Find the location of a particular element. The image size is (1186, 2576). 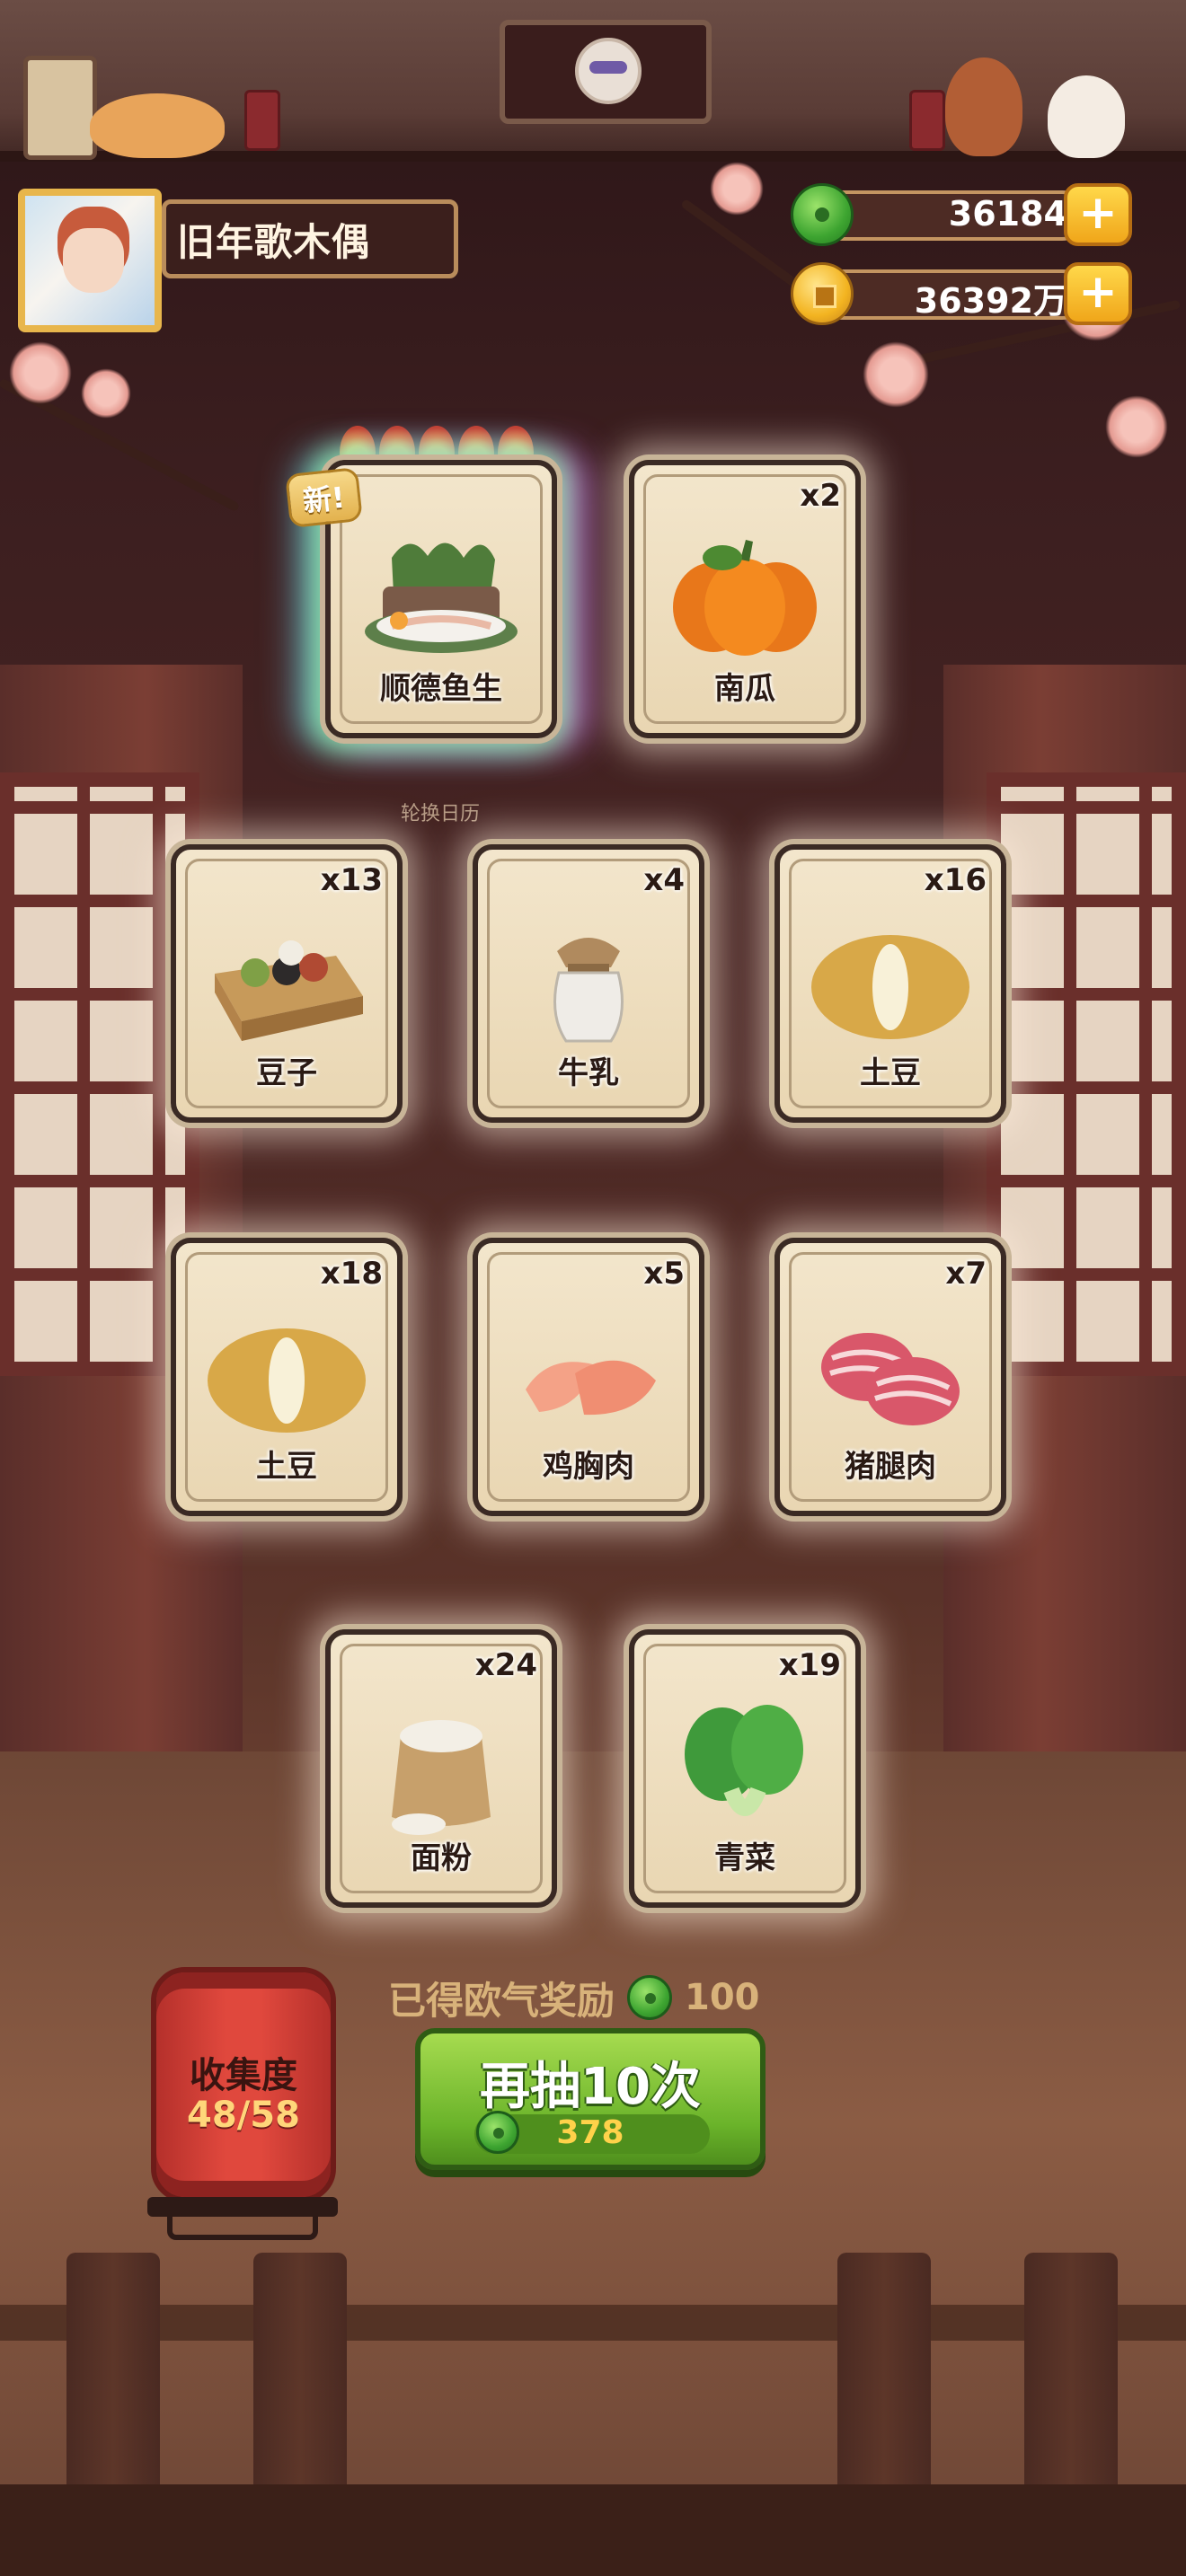

player-avatar is located at coordinates (90, 260).